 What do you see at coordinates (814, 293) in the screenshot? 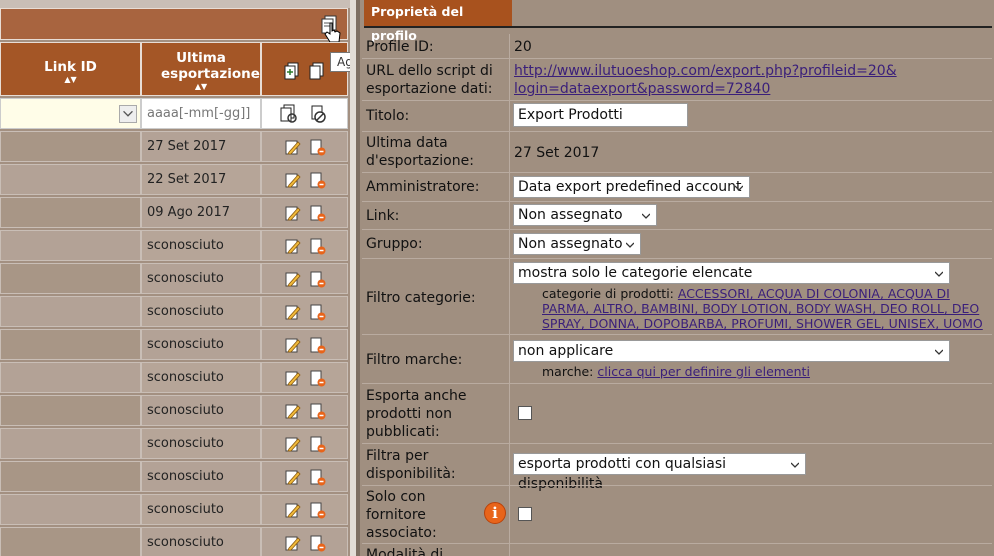
I see `category-list-link: ACCESSORI, ACQUA DI COLONIA, ACQUA DI` at bounding box center [814, 293].